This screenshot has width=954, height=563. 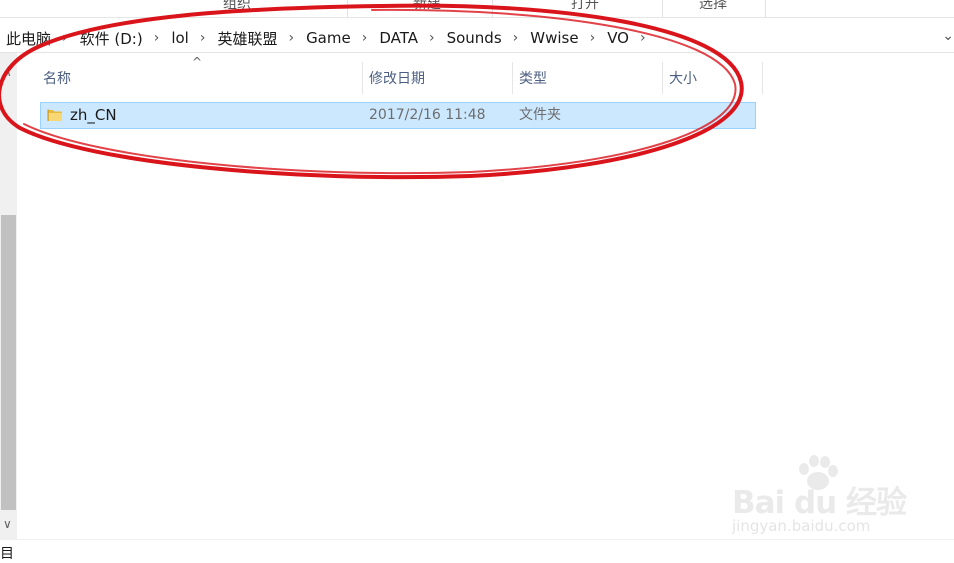 I want to click on folder-icon, so click(x=54, y=115).